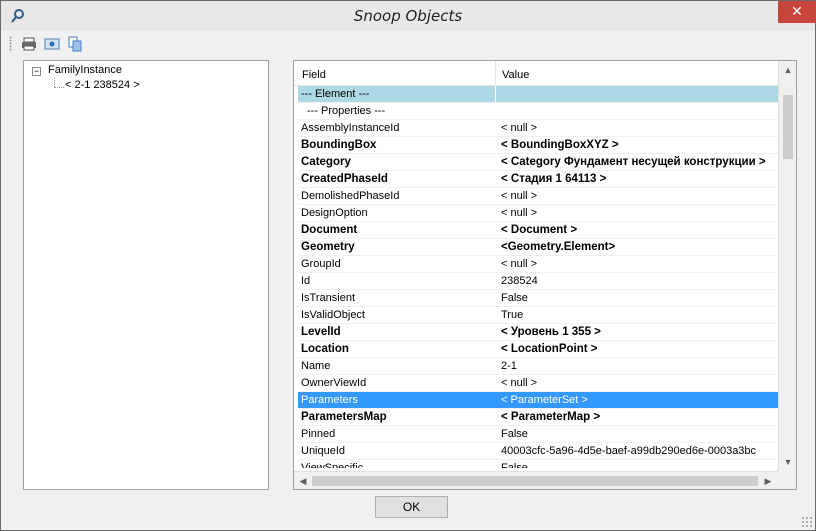  I want to click on toolbar, so click(69, 44).